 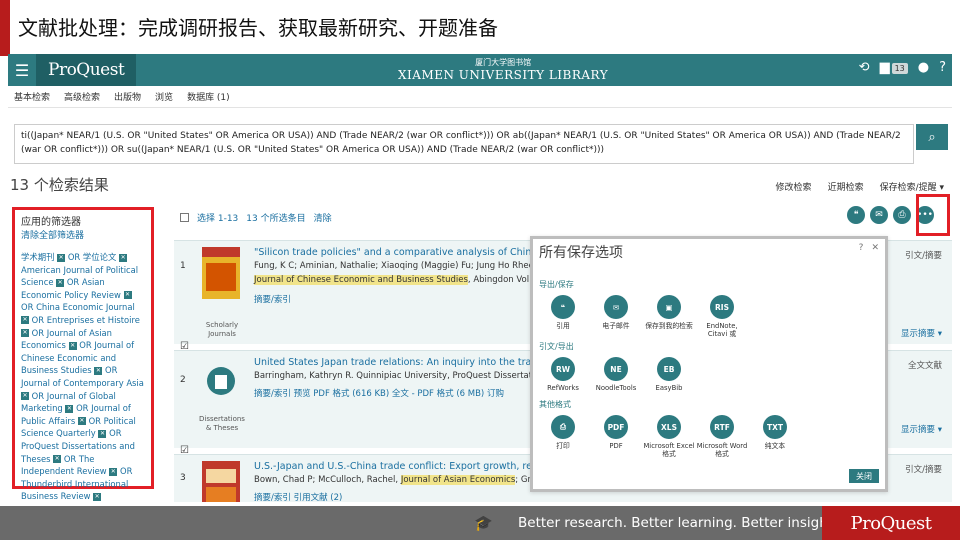 What do you see at coordinates (272, 299) in the screenshot?
I see `result-links: 摘要/索引` at bounding box center [272, 299].